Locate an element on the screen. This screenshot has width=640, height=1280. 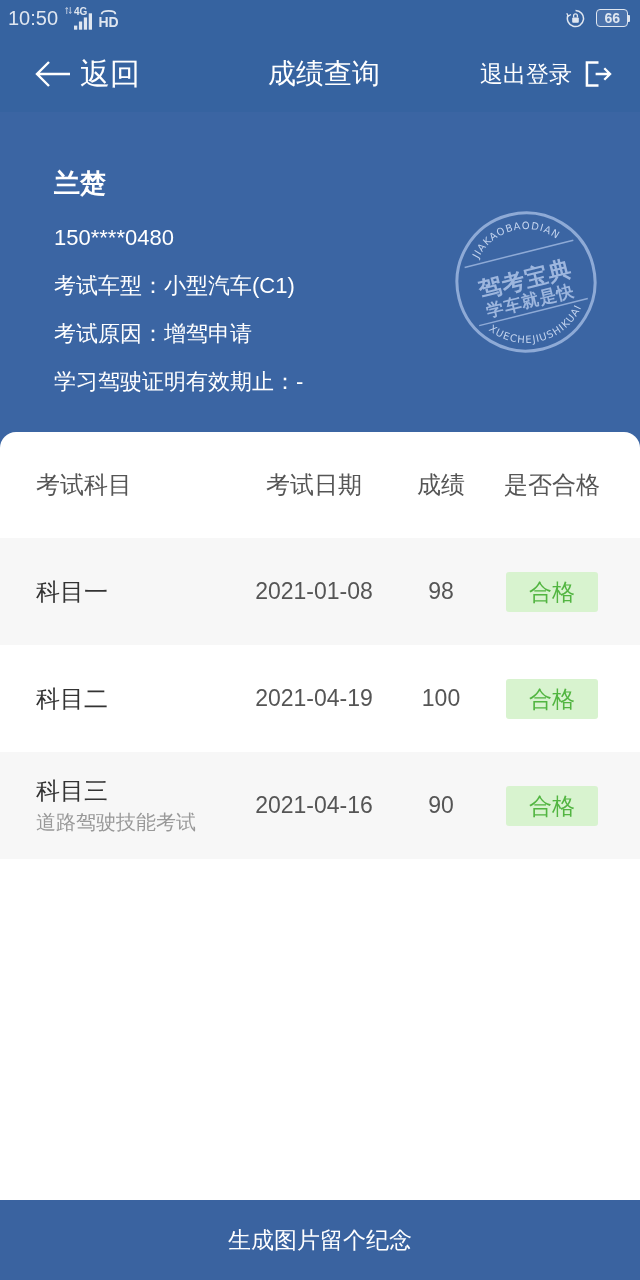
score: 98 is located at coordinates (441, 591).